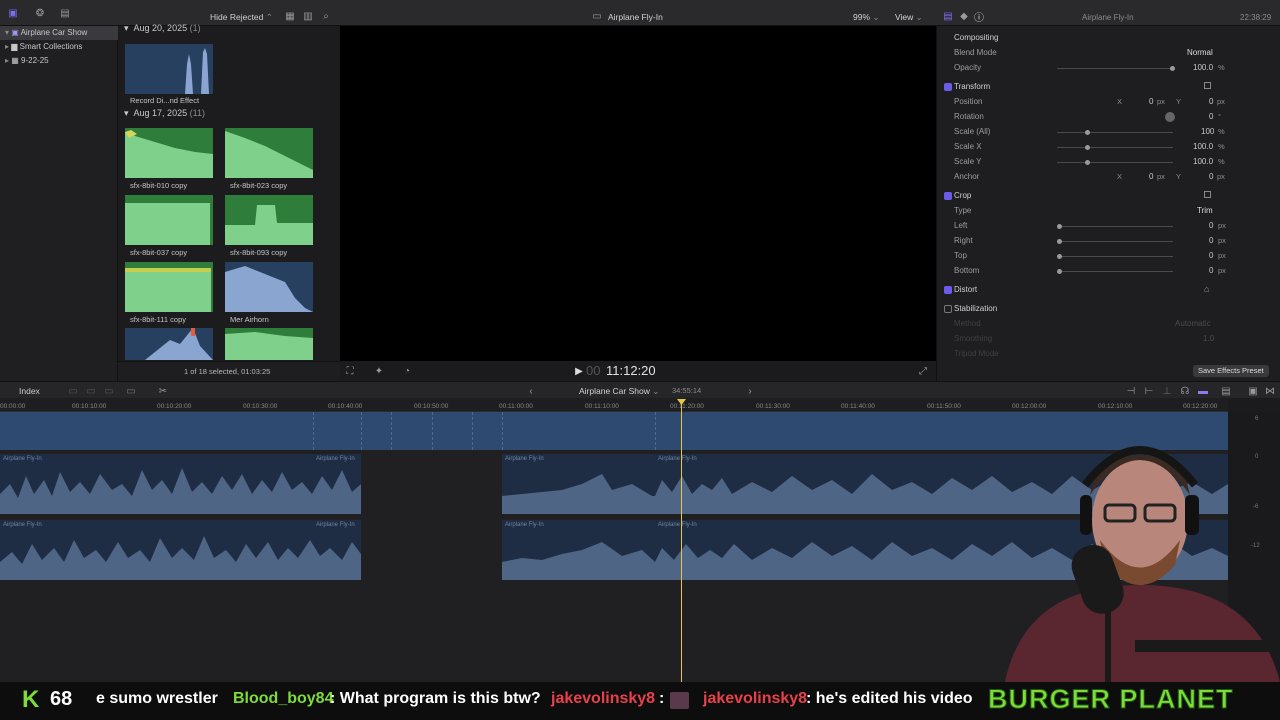 Image resolution: width=1280 pixels, height=720 pixels. I want to click on date-group-header: ▾ Aug 20, 2025 (1), so click(162, 28).